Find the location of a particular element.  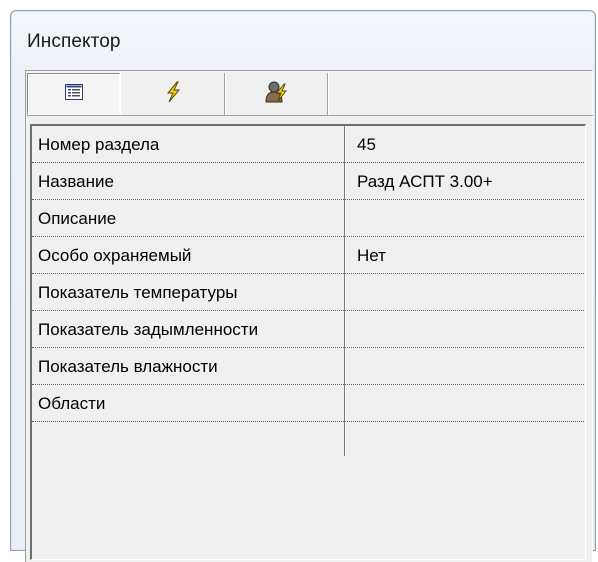

property-name: Особо охраняемый is located at coordinates (115, 255).